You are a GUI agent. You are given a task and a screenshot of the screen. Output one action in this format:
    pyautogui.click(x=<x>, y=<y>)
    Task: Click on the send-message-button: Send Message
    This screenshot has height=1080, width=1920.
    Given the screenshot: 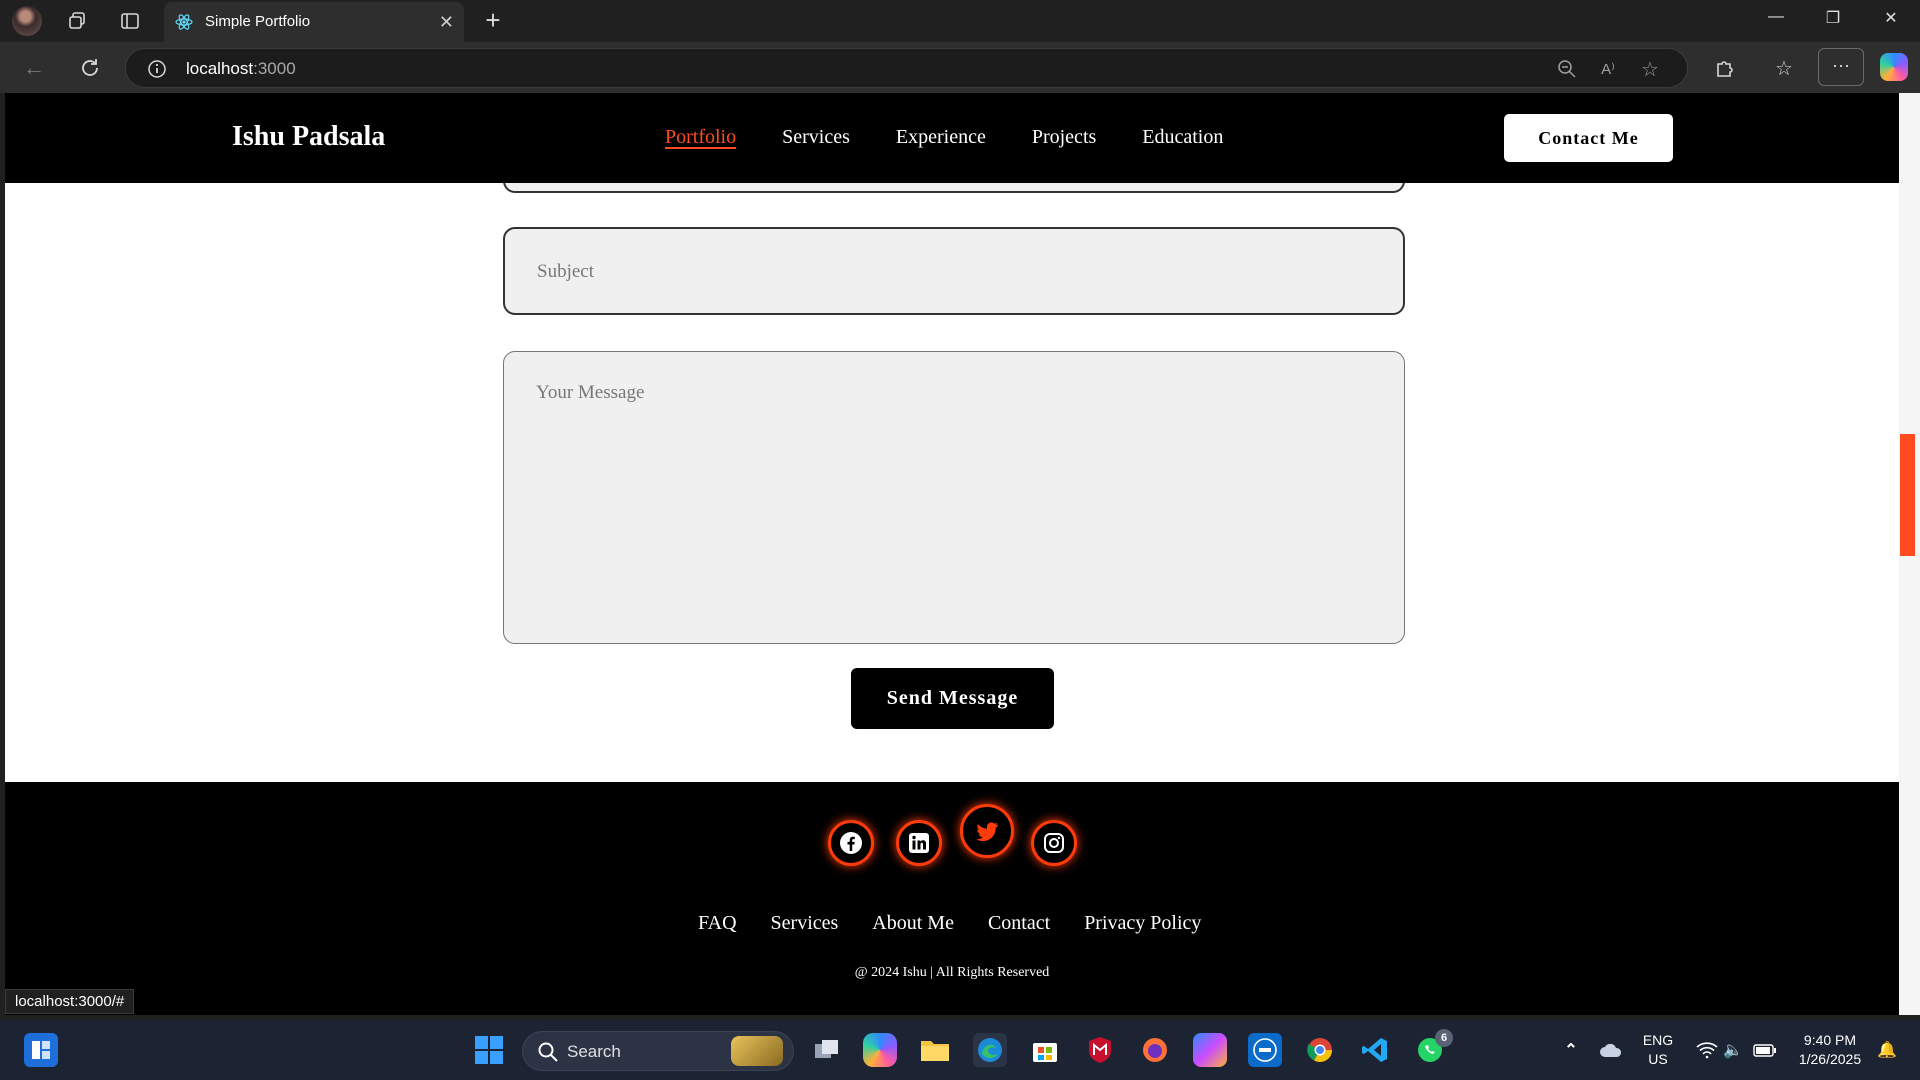 What is the action you would take?
    pyautogui.click(x=952, y=698)
    